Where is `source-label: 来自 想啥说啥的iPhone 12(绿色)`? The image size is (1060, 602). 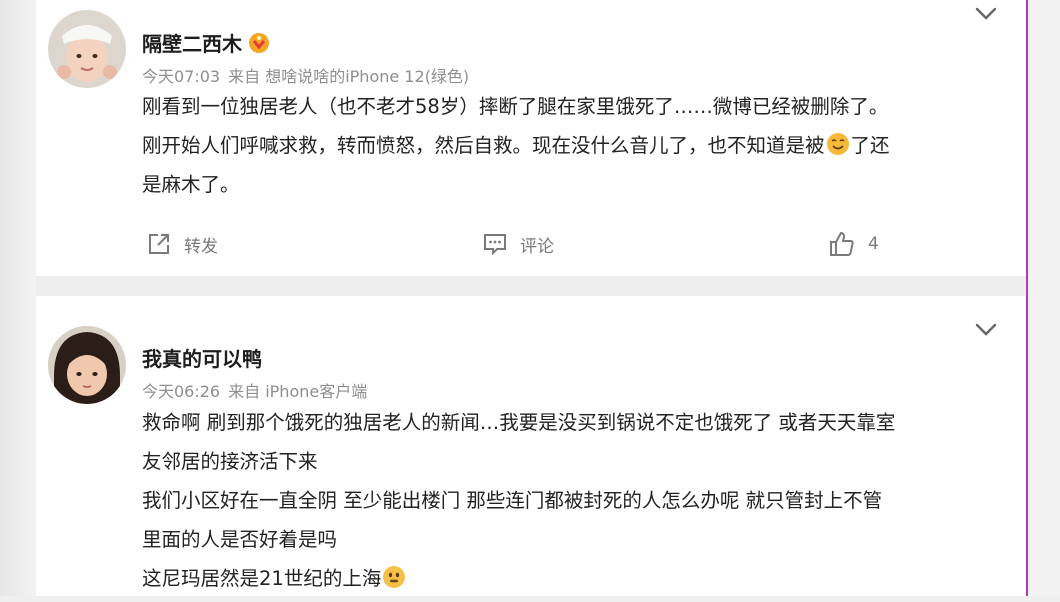 source-label: 来自 想啥说啥的iPhone 12(绿色) is located at coordinates (349, 76).